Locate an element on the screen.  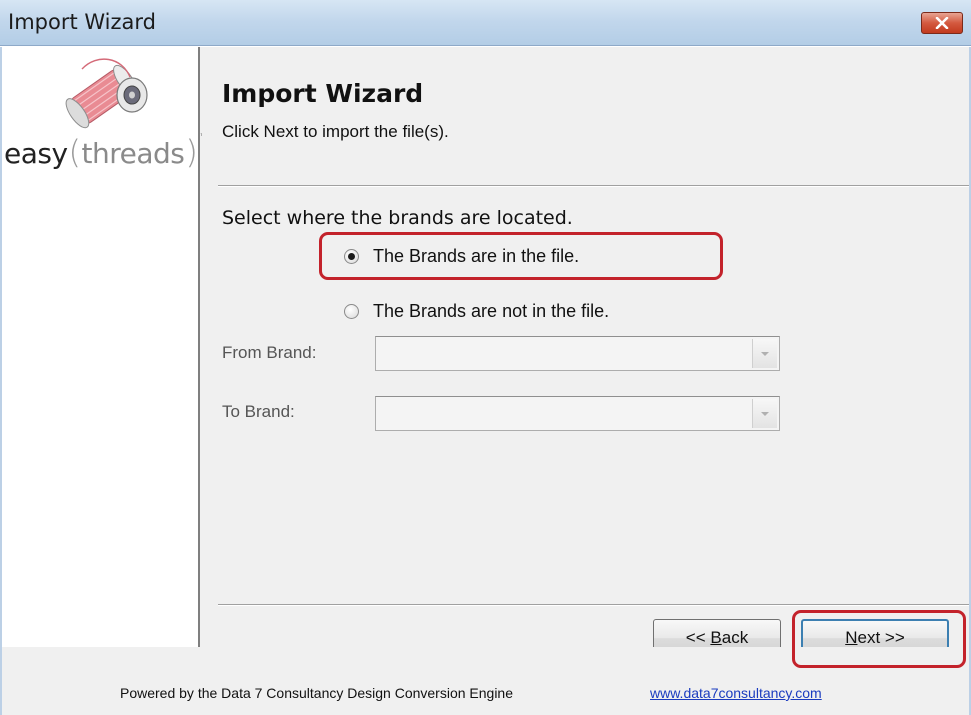
back-button-rest: ack is located at coordinates (735, 637).